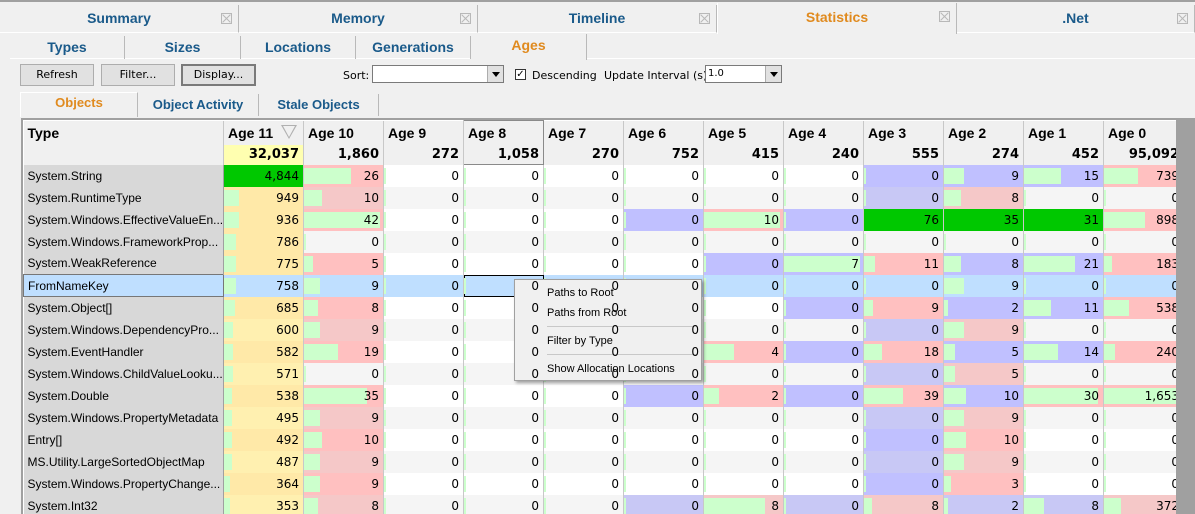 This screenshot has width=1195, height=514. What do you see at coordinates (1139, 219) in the screenshot?
I see `age-cell: 898` at bounding box center [1139, 219].